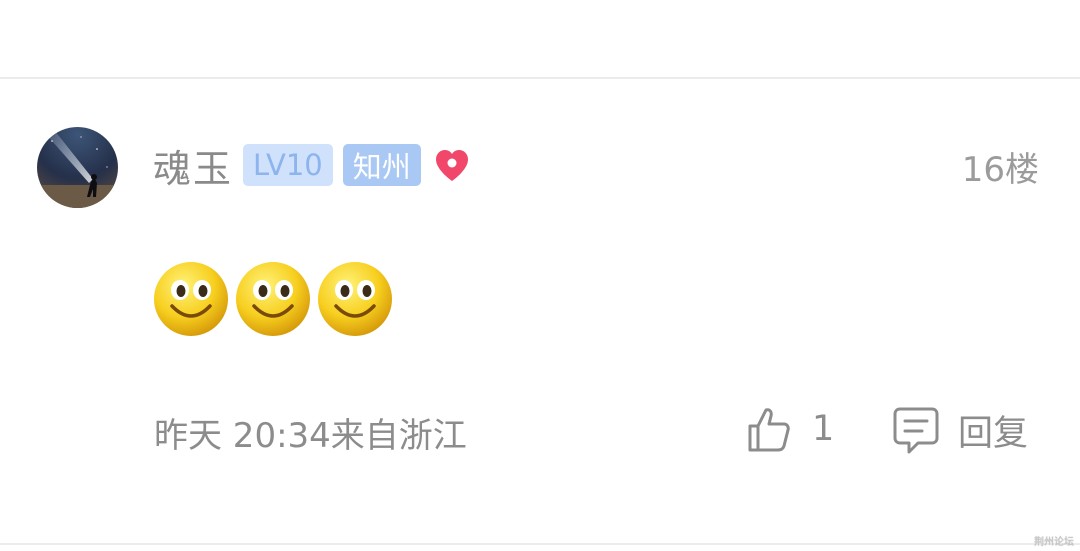  What do you see at coordinates (1000, 170) in the screenshot?
I see `floor-number: 16楼` at bounding box center [1000, 170].